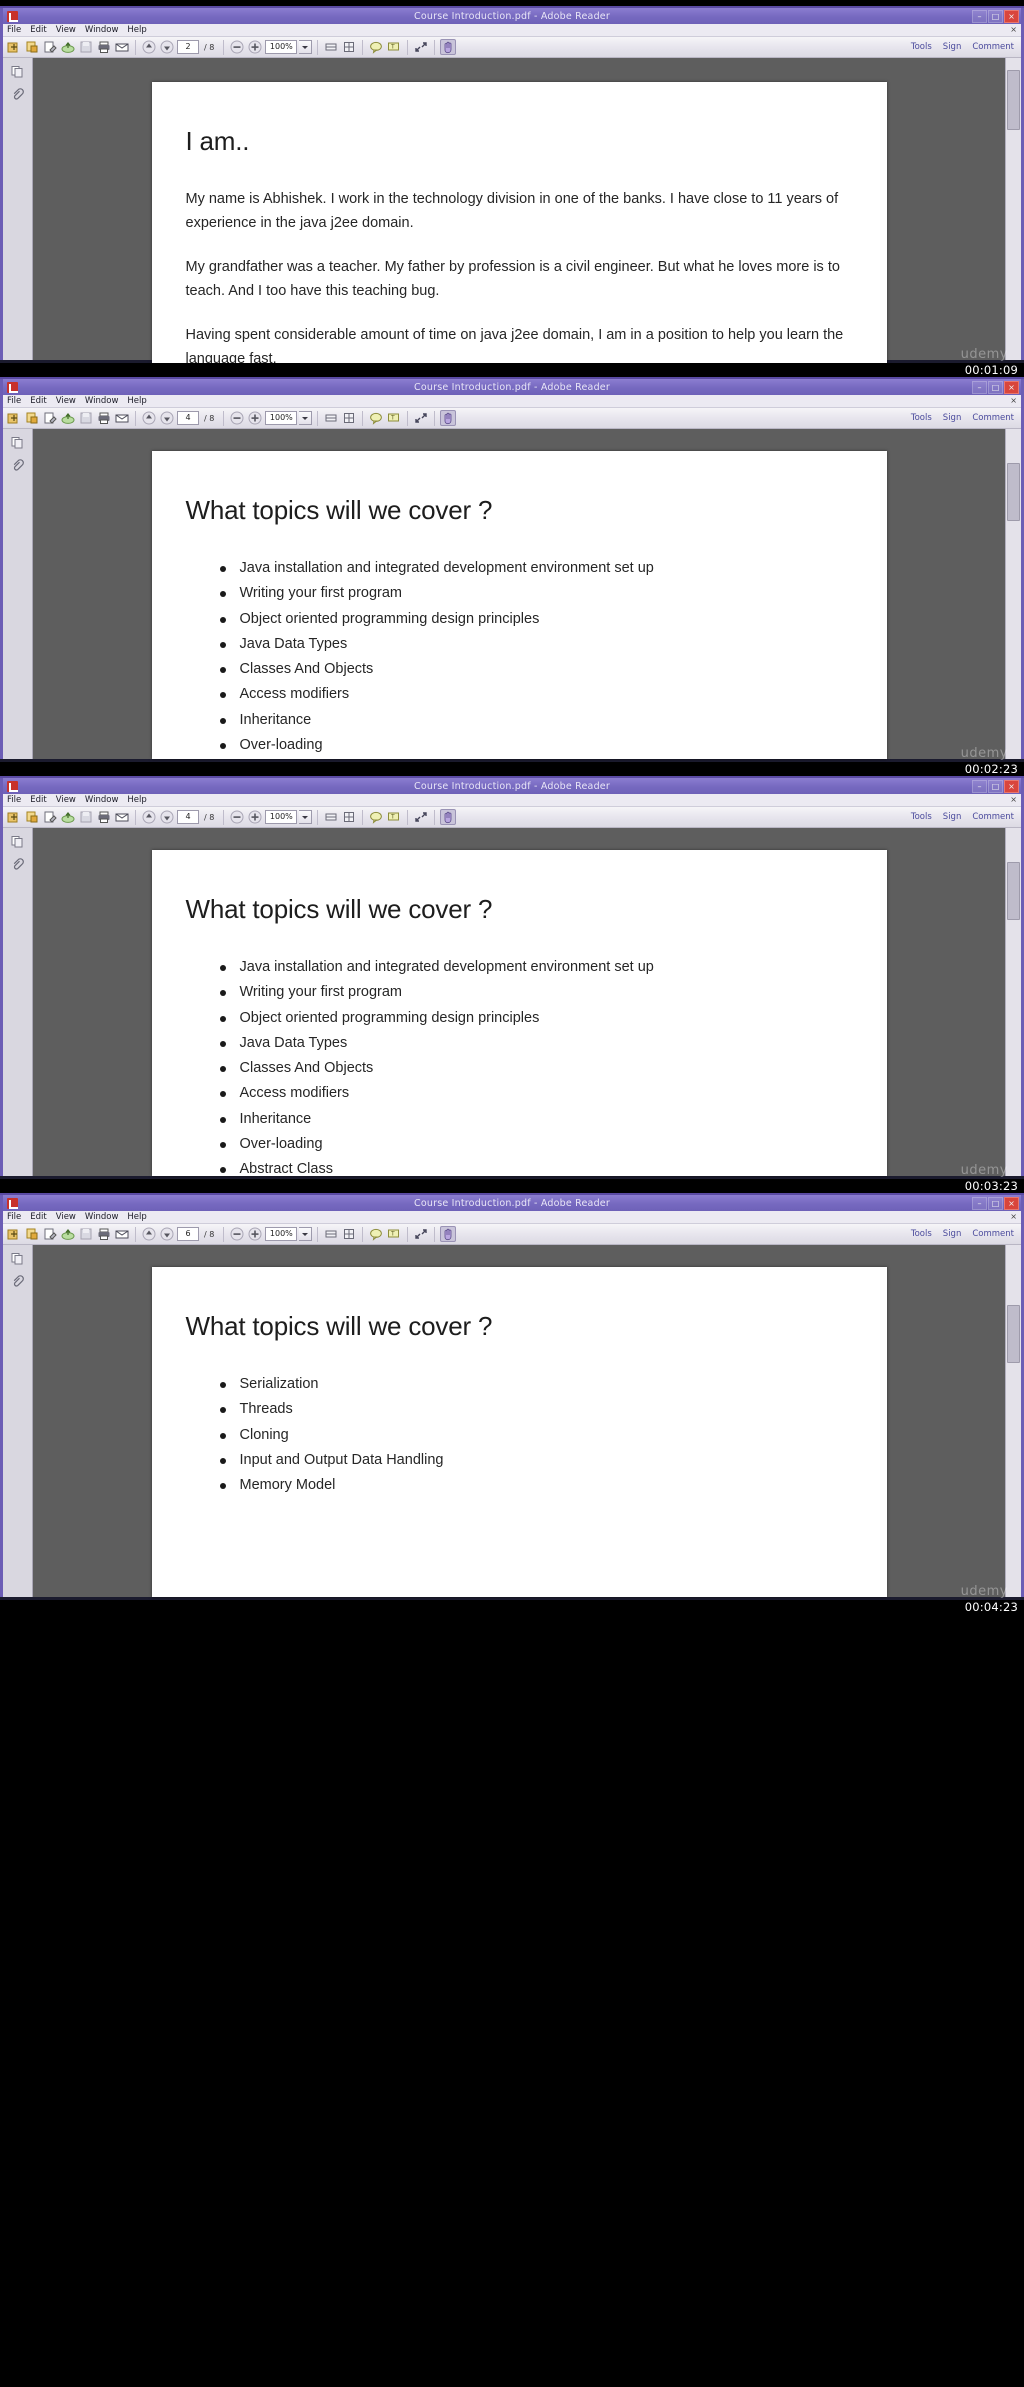 The width and height of the screenshot is (1024, 2387). I want to click on document-close-icon: ×, so click(1013, 1216).